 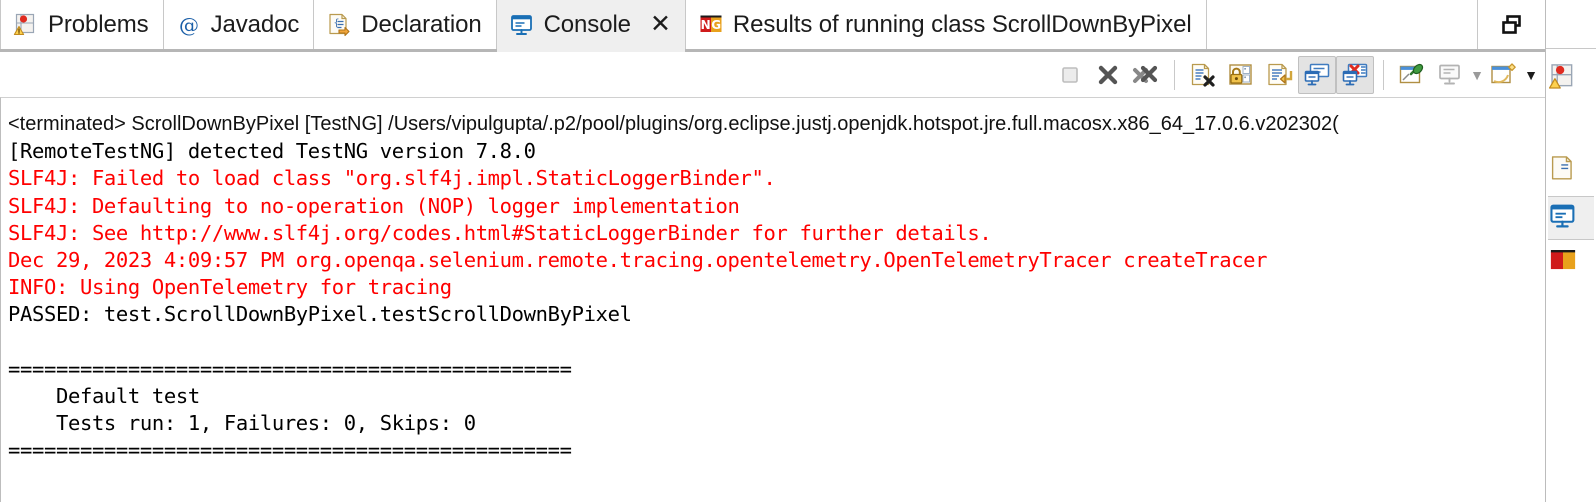 I want to click on console-toolbar: ▼ ▼, so click(x=772, y=74).